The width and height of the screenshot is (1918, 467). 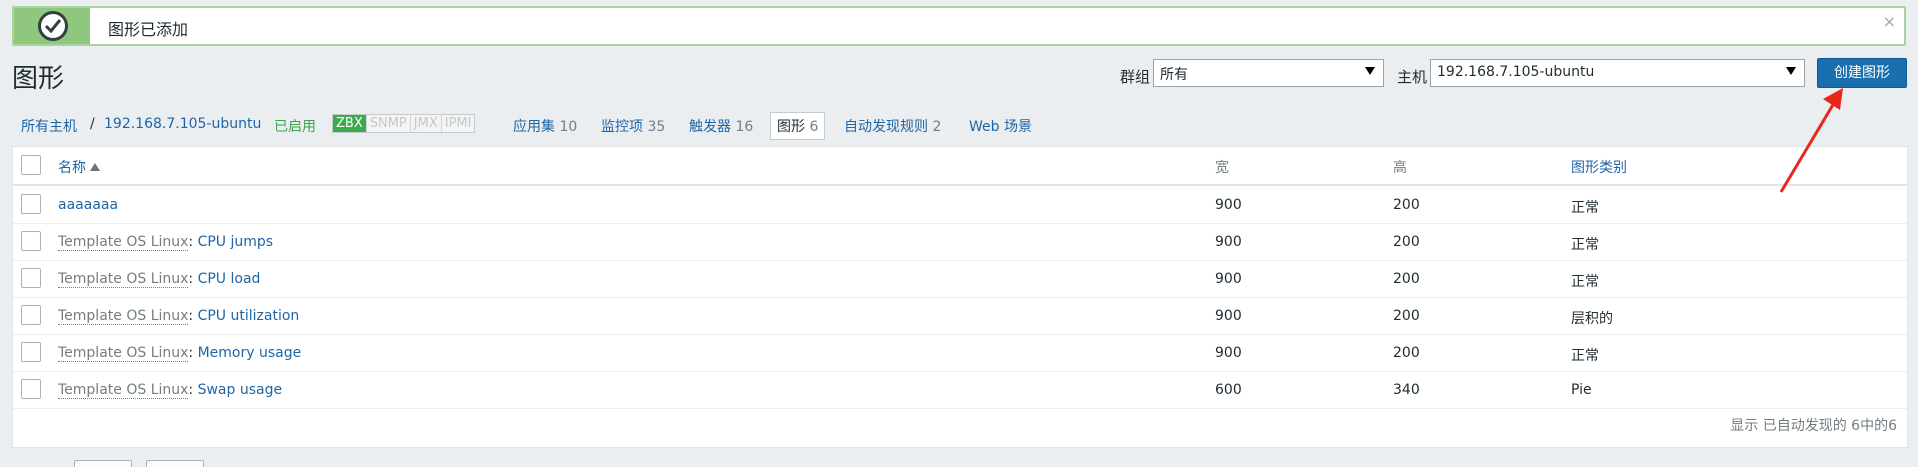 What do you see at coordinates (960, 353) in the screenshot?
I see `table-row: Template OS Linux: Memory usage 900 200 正常` at bounding box center [960, 353].